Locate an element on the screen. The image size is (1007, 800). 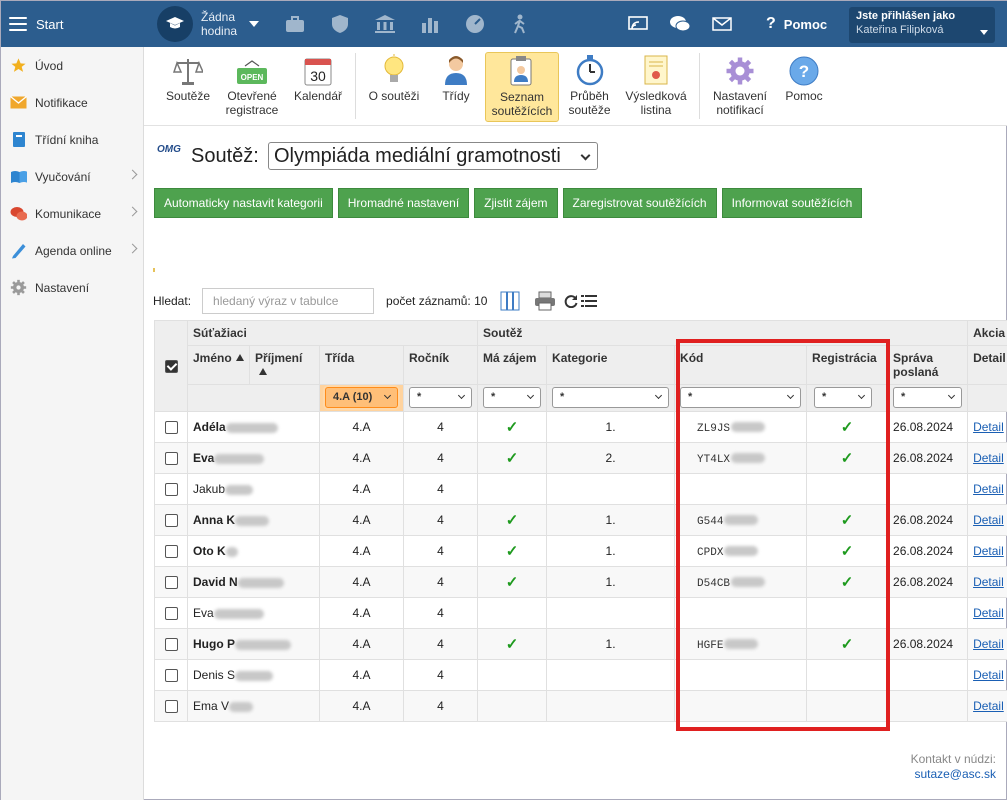
contact-email-link: sutaze@asc.sk is located at coordinates (955, 774).